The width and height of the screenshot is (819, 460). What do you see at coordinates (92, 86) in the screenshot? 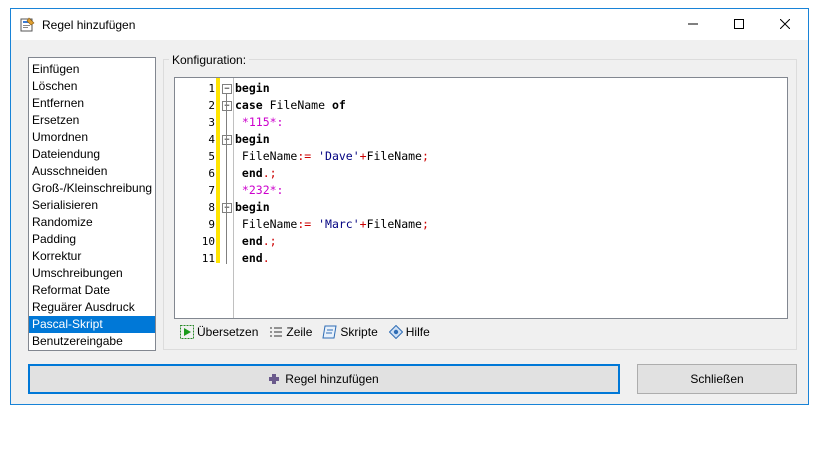
I see `rule-item: Löschen` at bounding box center [92, 86].